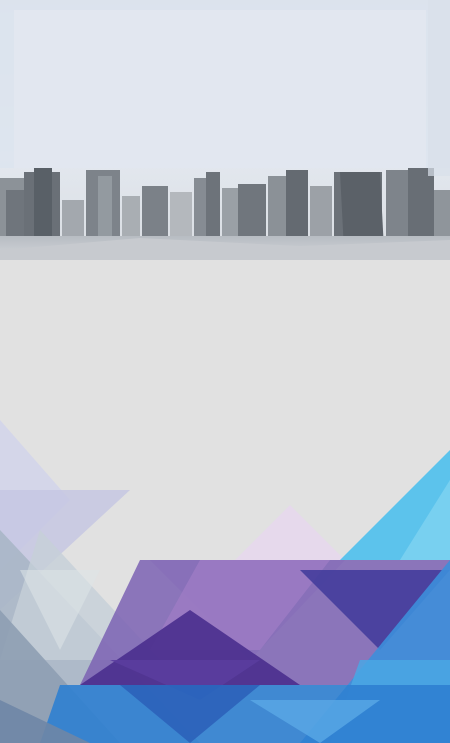  What do you see at coordinates (439, 88) in the screenshot?
I see `overlay-edge` at bounding box center [439, 88].